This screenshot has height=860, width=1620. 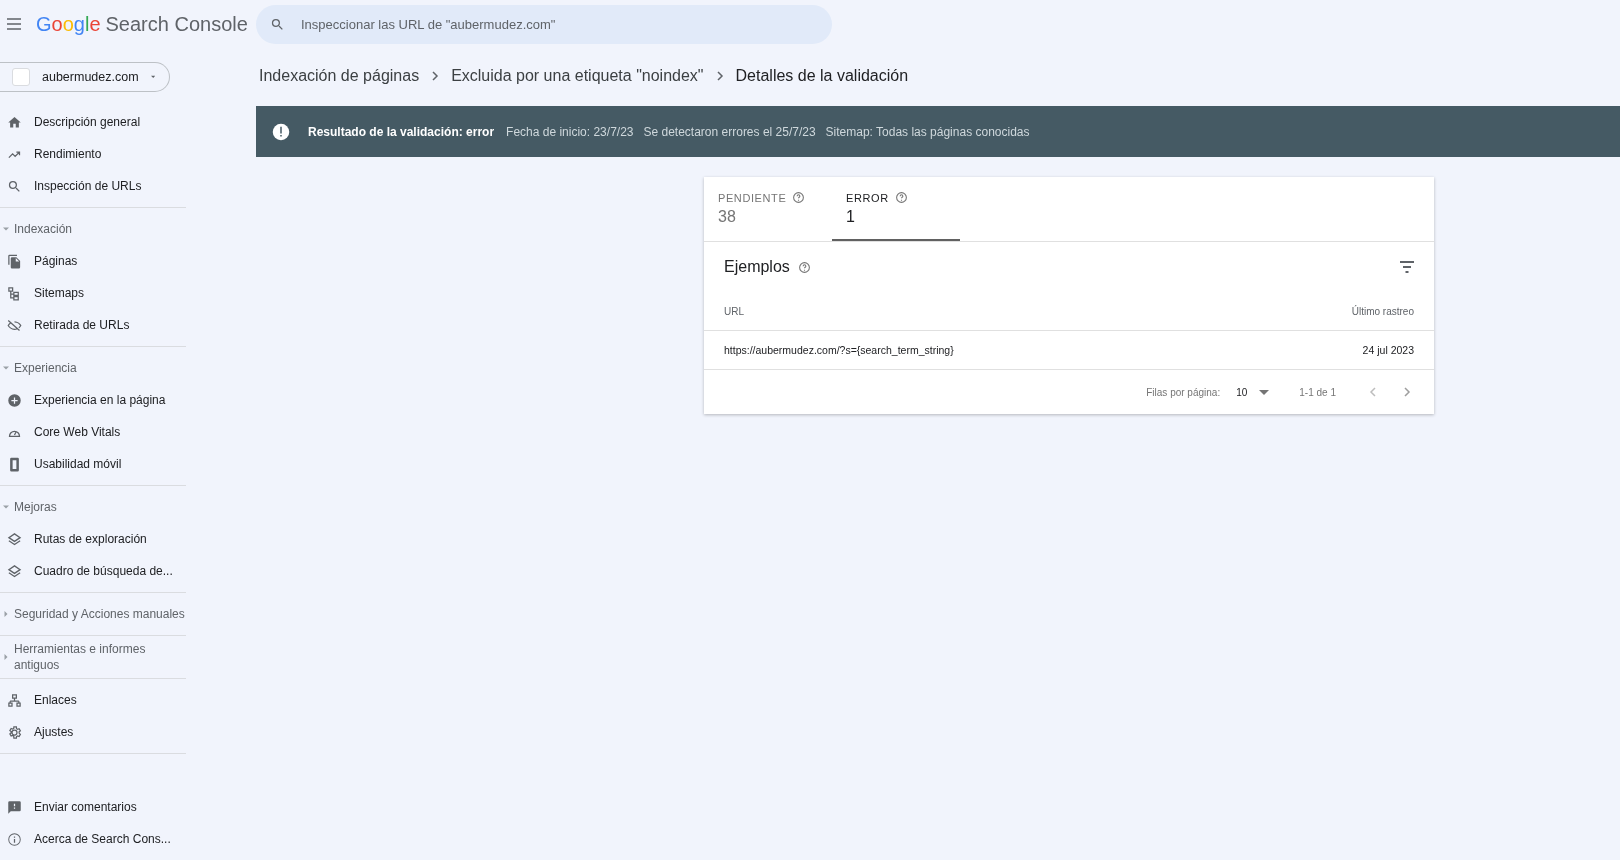 What do you see at coordinates (577, 76) in the screenshot?
I see `breadcrumb-item: Excluida por una etiqueta "noindex"` at bounding box center [577, 76].